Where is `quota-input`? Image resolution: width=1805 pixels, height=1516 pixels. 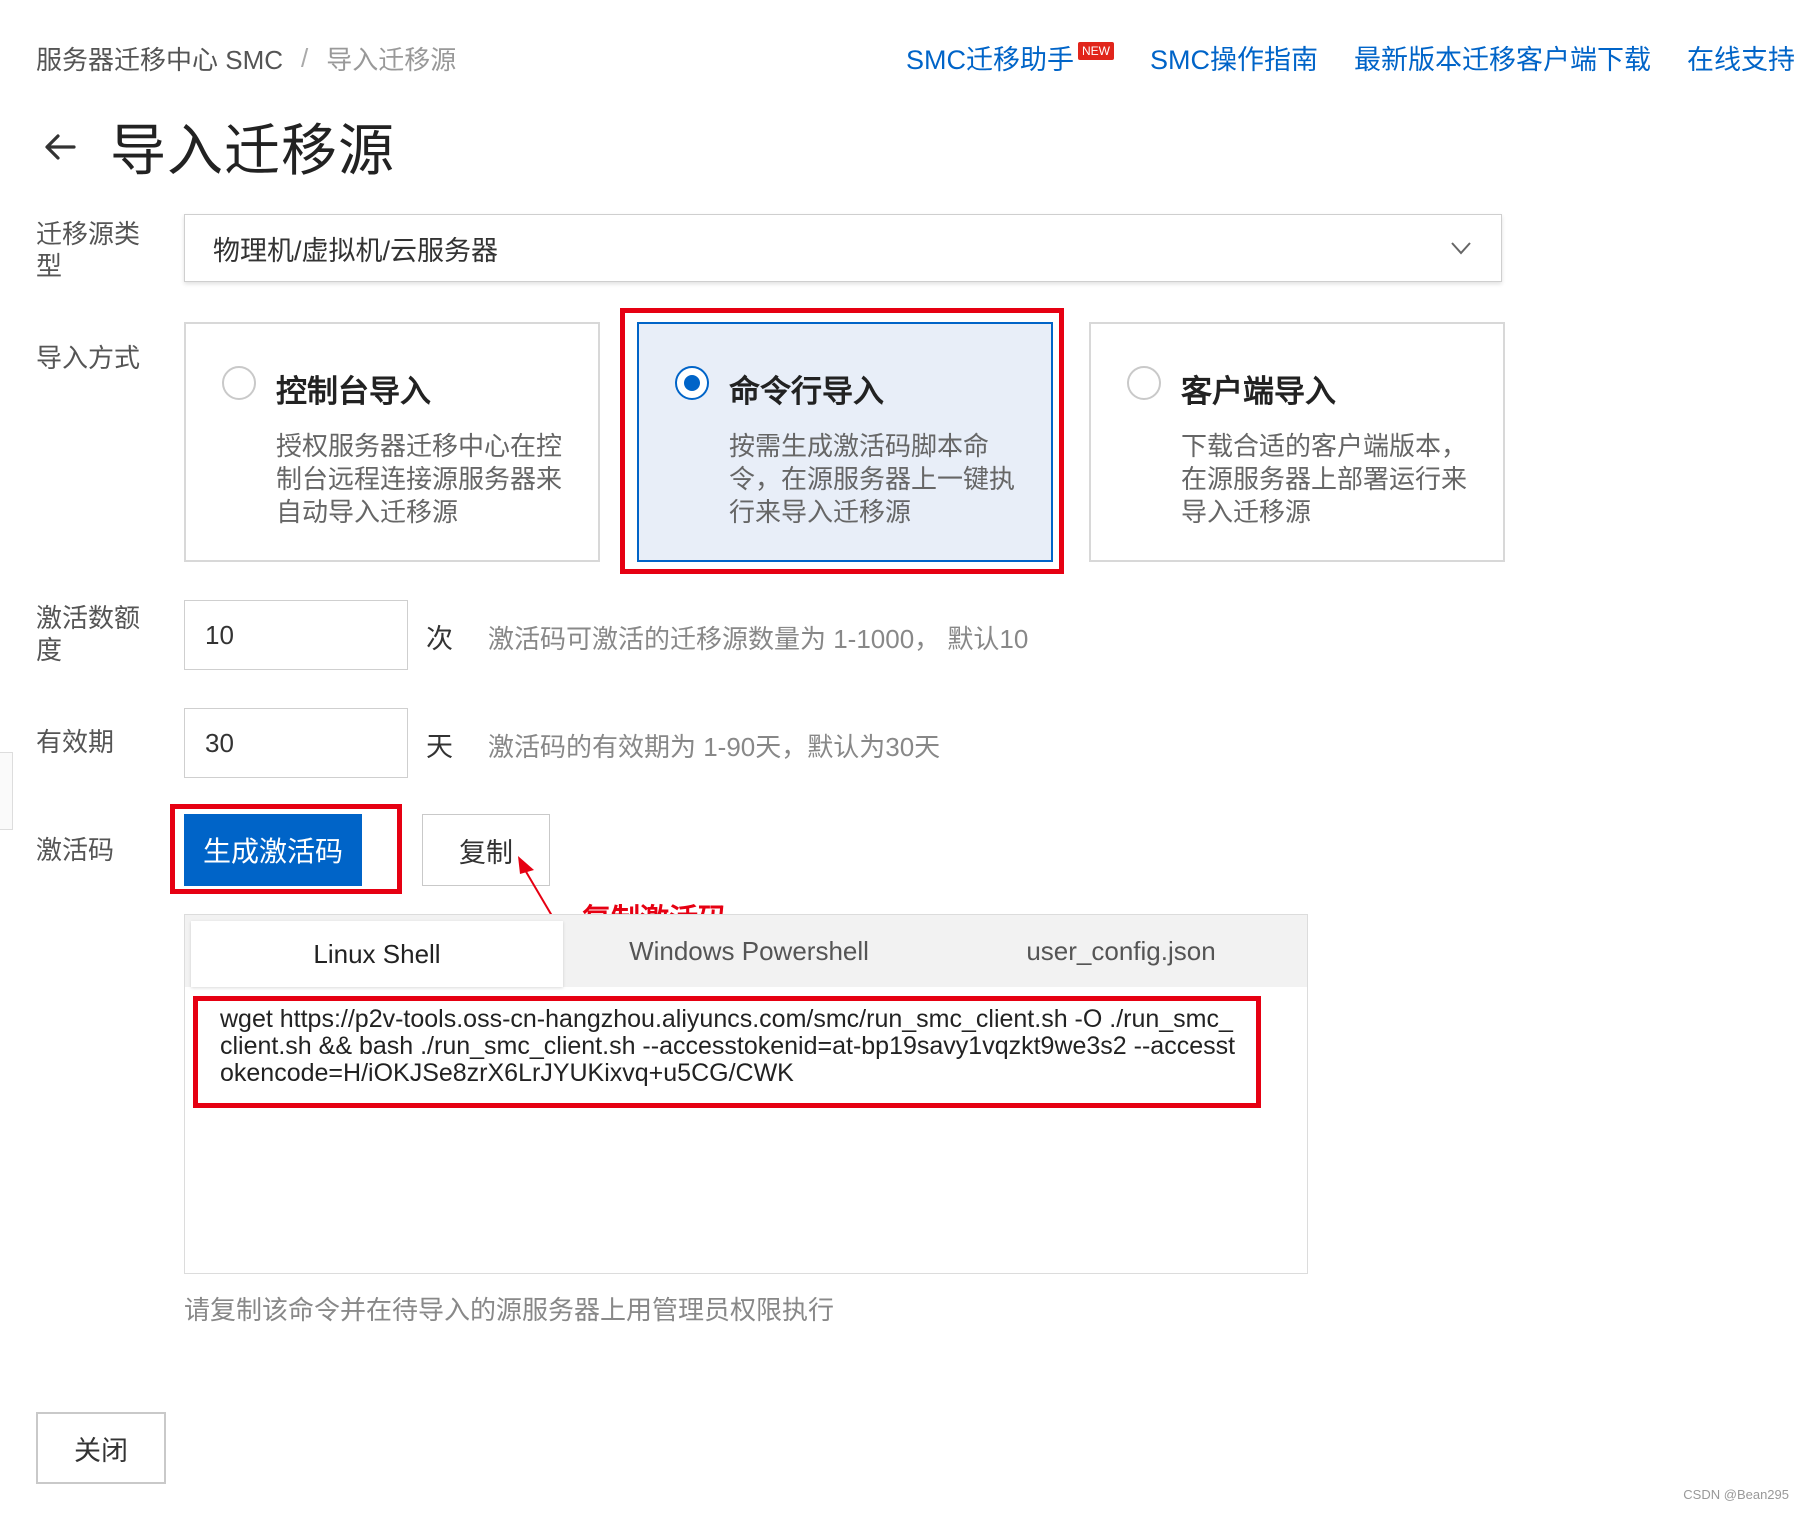
quota-input is located at coordinates (296, 635).